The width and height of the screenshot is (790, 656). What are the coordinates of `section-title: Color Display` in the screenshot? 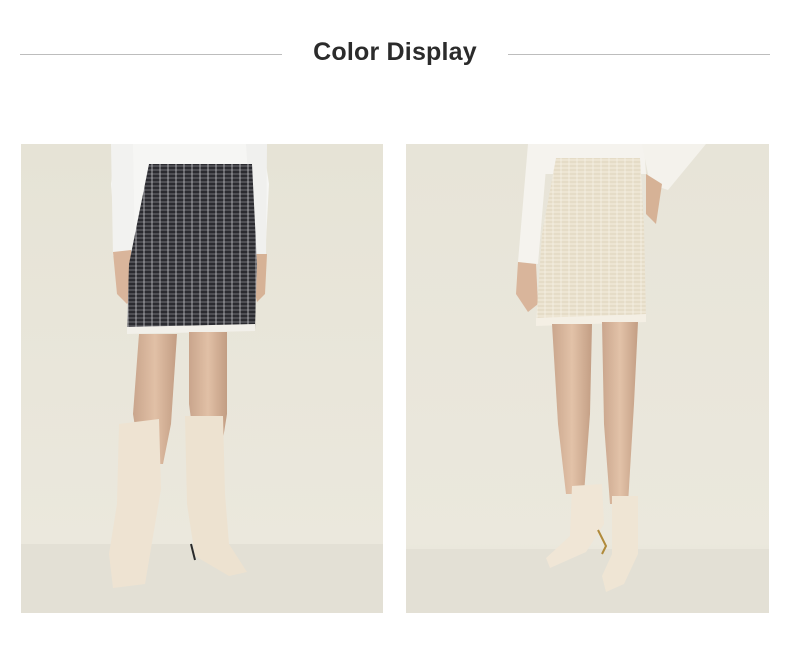 It's located at (395, 52).